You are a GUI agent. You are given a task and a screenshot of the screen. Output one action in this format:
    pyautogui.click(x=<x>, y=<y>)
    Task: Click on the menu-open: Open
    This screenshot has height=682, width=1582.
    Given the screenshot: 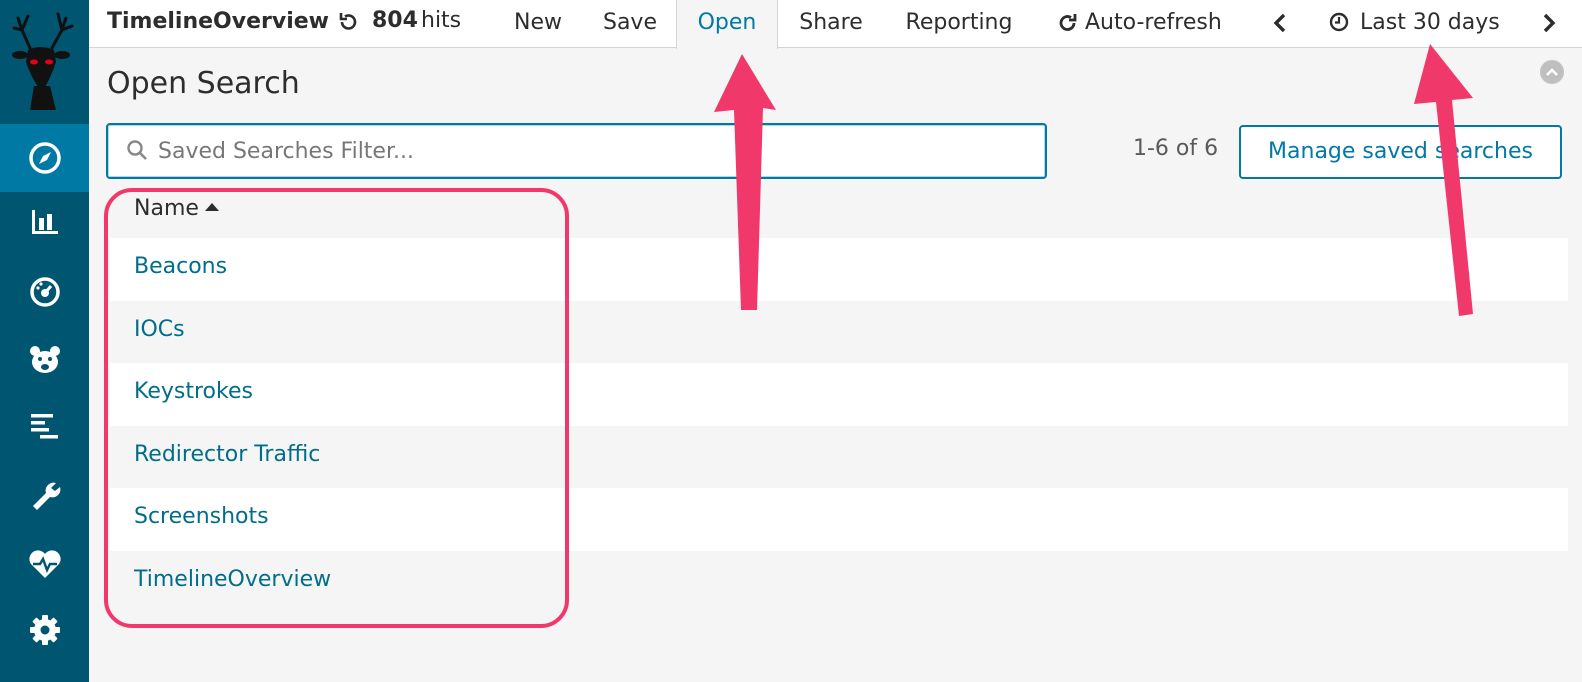 What is the action you would take?
    pyautogui.click(x=727, y=24)
    